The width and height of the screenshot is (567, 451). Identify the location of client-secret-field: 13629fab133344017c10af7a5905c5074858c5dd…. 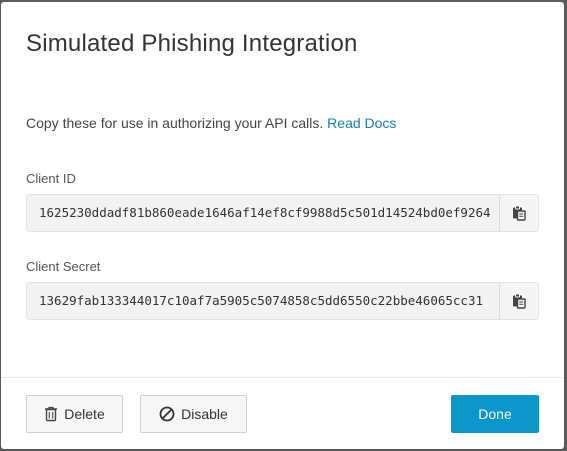
(282, 301).